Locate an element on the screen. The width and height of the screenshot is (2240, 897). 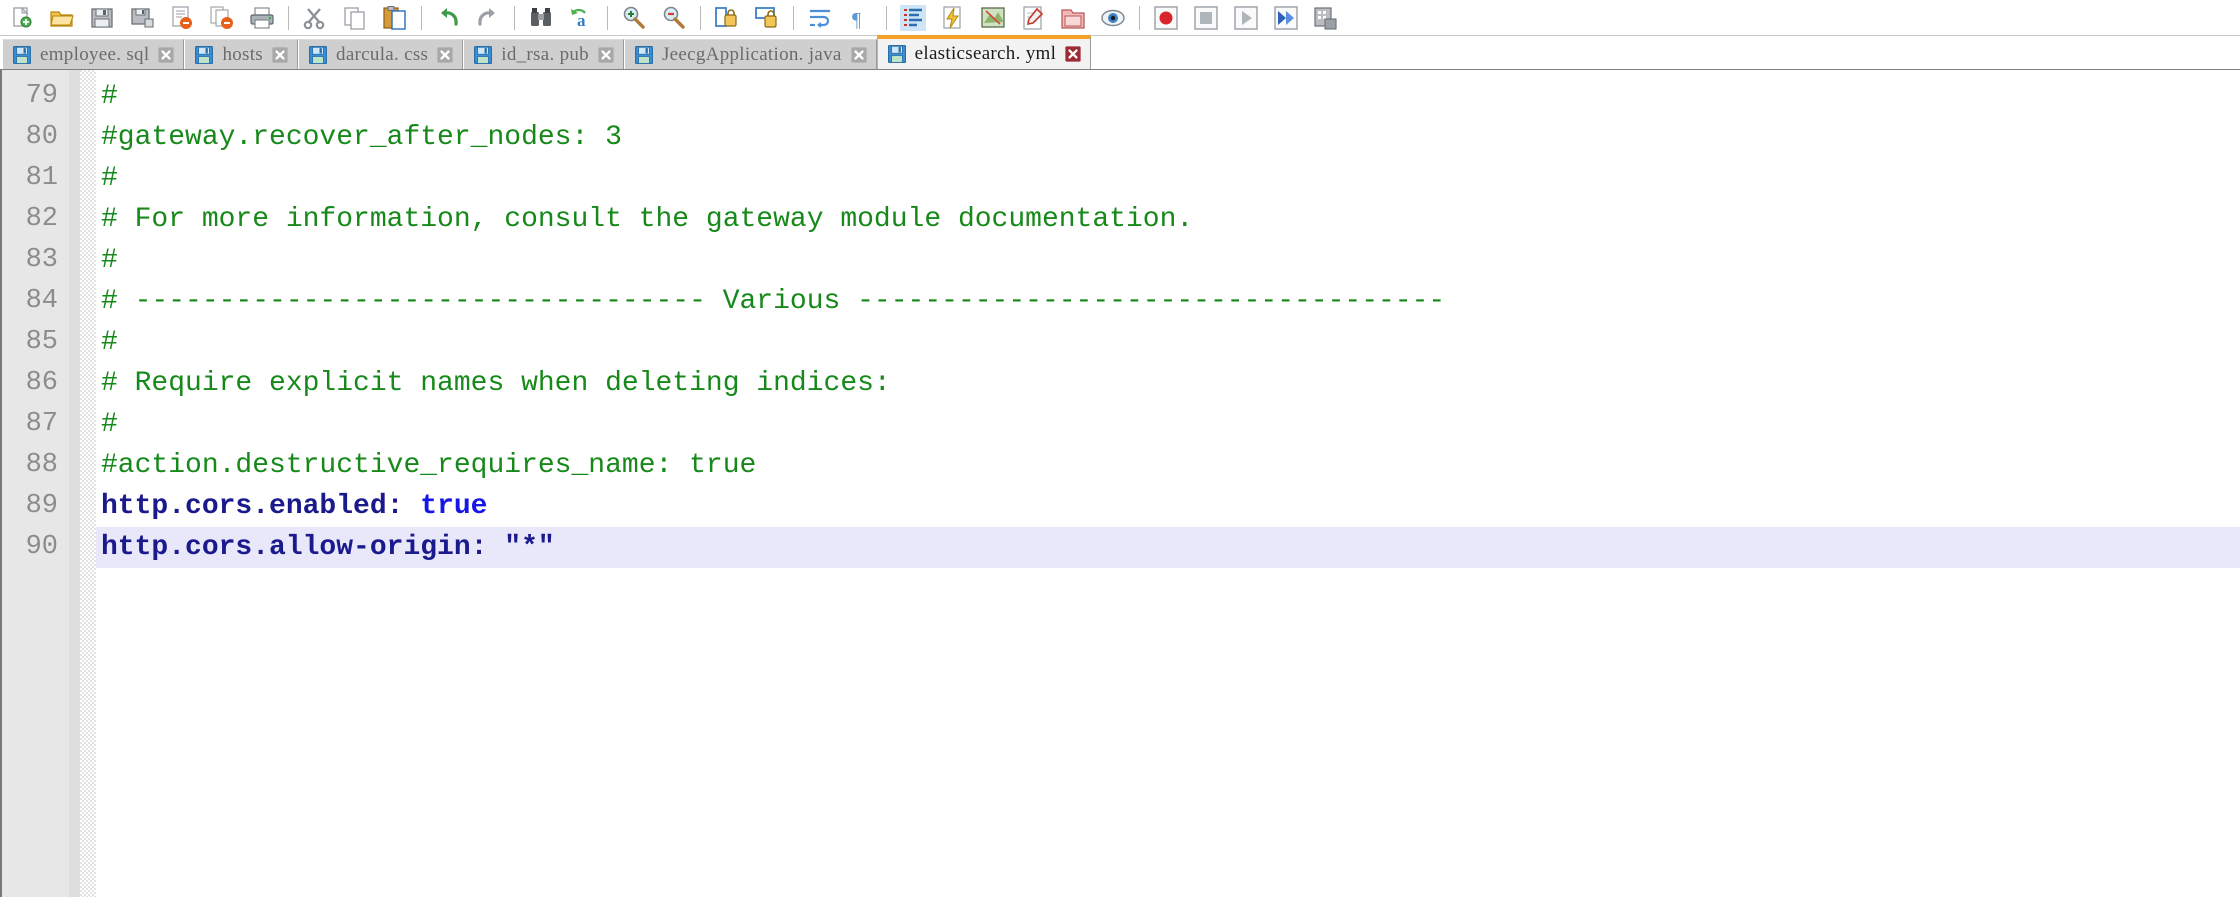
code-line: http.cors.enabled: true is located at coordinates (1168, 506).